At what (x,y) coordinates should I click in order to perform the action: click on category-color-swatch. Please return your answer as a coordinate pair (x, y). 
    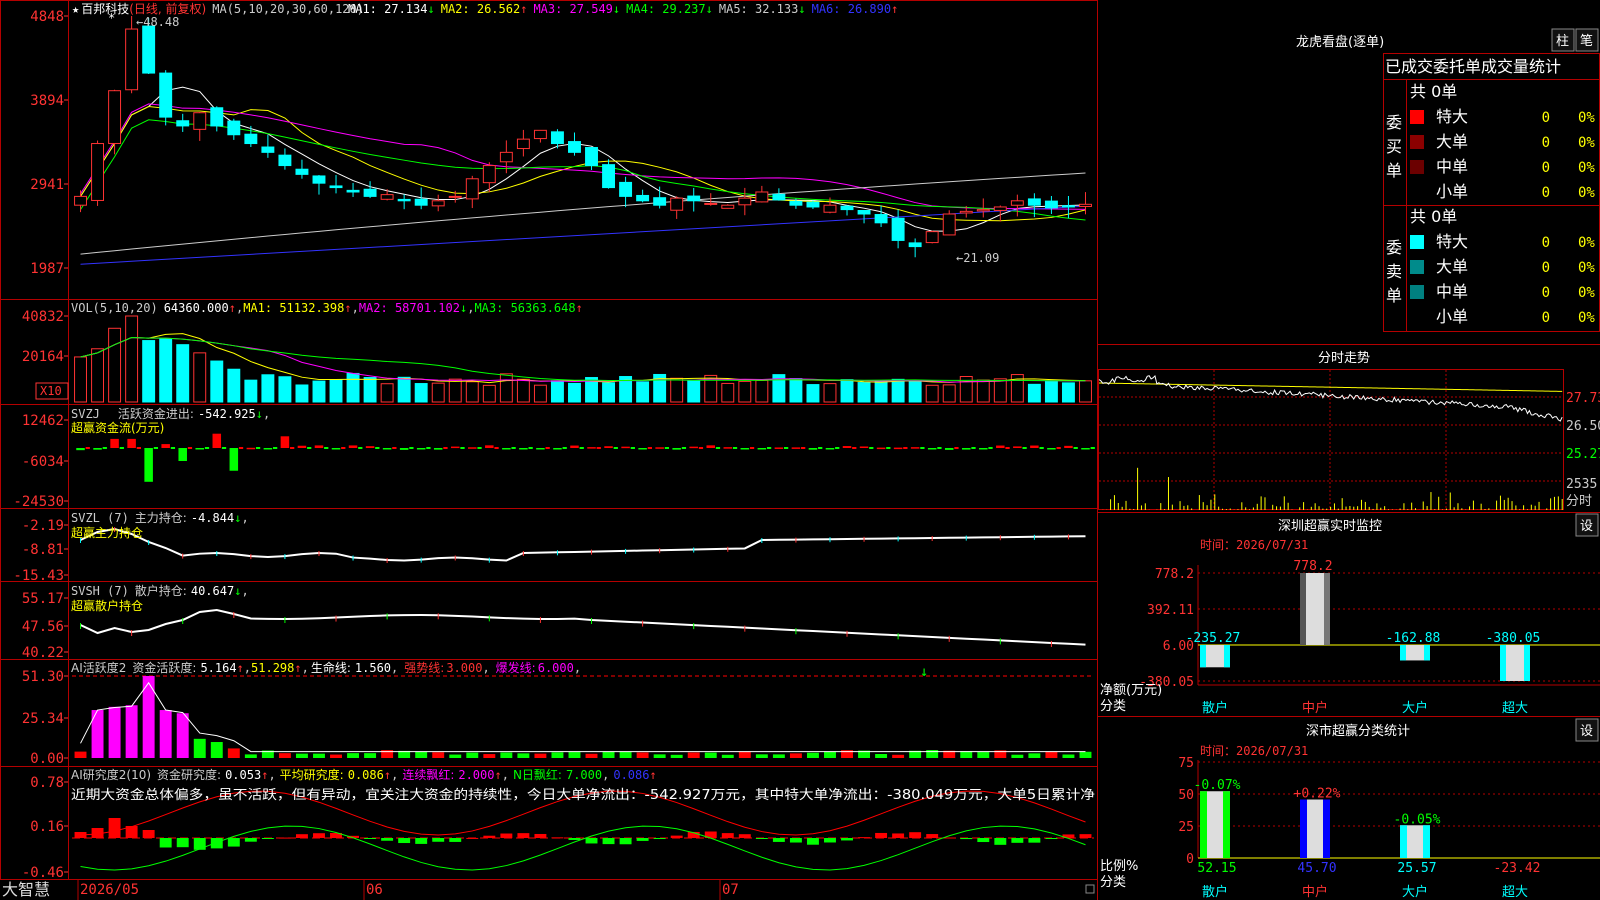
    Looking at the image, I should click on (1417, 142).